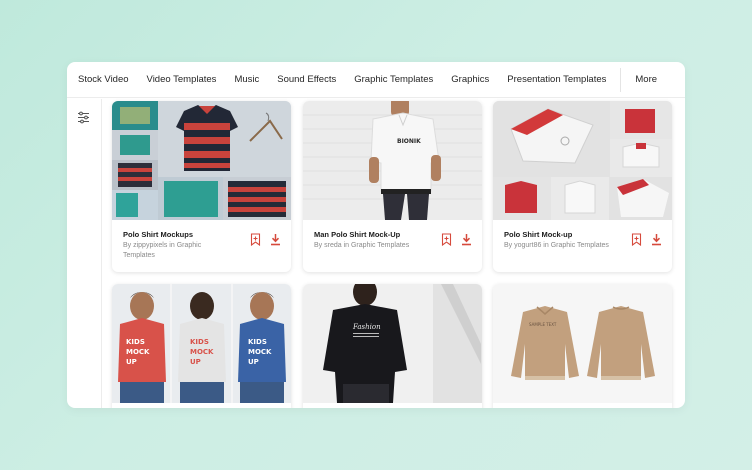 The width and height of the screenshot is (752, 470). What do you see at coordinates (543, 324) in the screenshot?
I see `shirt-print: SAMPLE TEXT` at bounding box center [543, 324].